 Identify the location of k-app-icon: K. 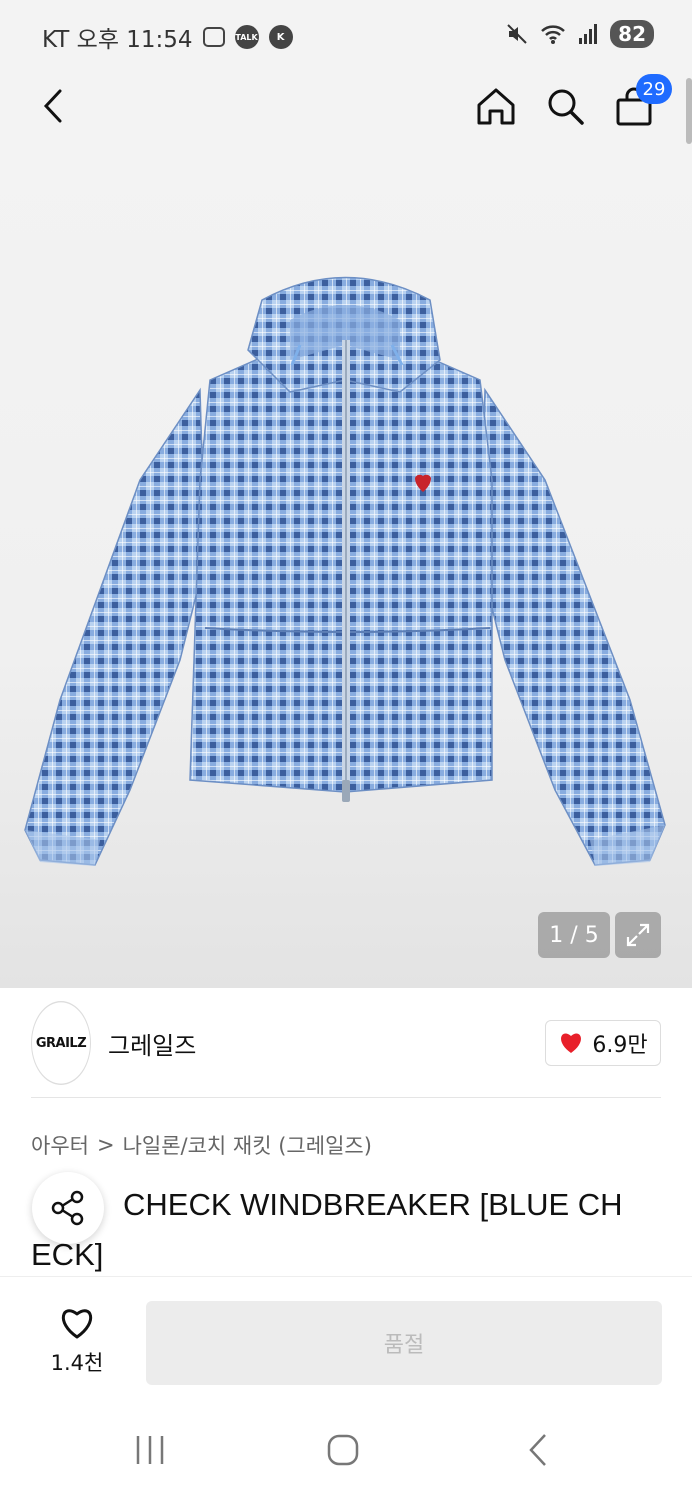
(280, 37).